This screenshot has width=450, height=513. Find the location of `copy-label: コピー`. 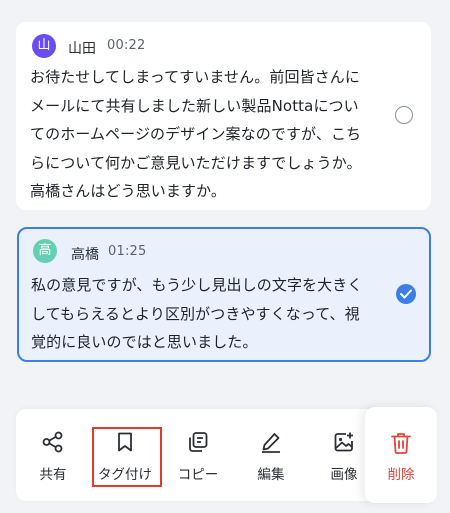

copy-label: コピー is located at coordinates (198, 475).